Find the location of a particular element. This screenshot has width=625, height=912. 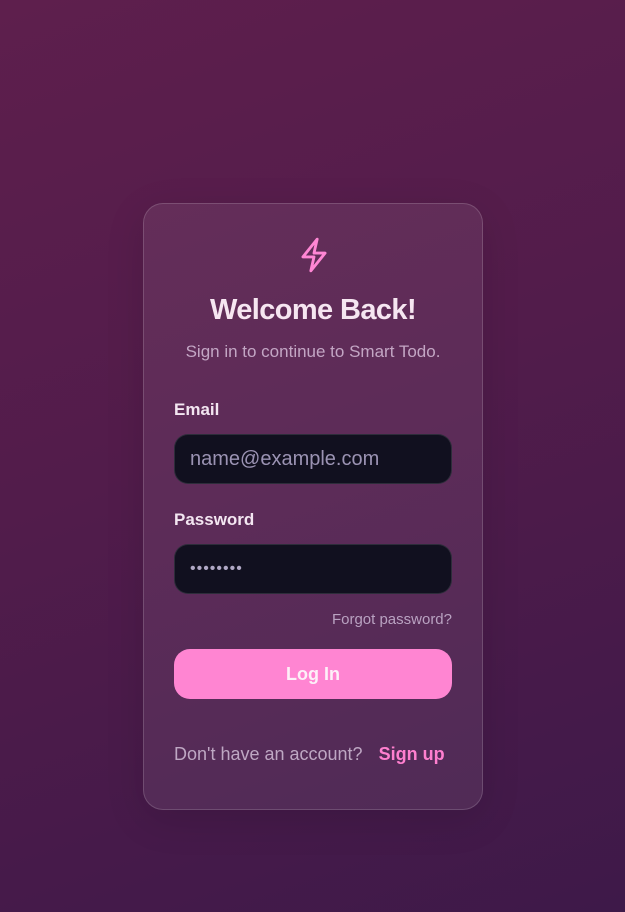

page-title: Welcome Back! is located at coordinates (313, 310).